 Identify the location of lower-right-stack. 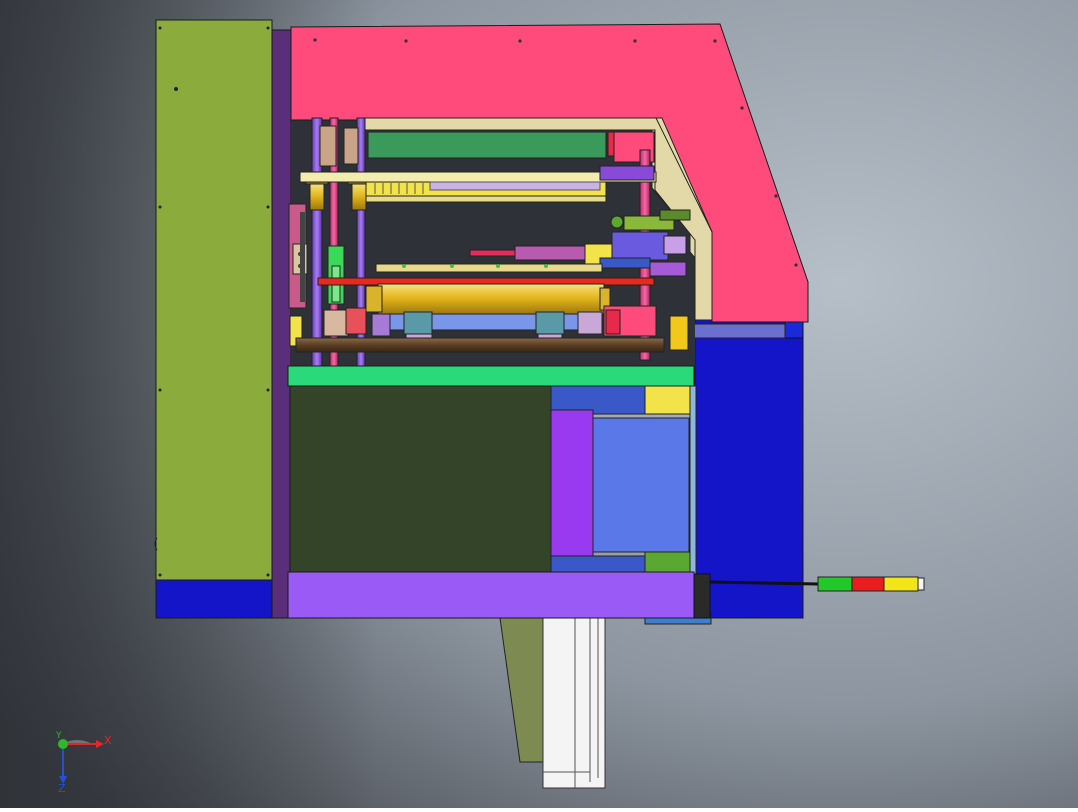
(623, 480).